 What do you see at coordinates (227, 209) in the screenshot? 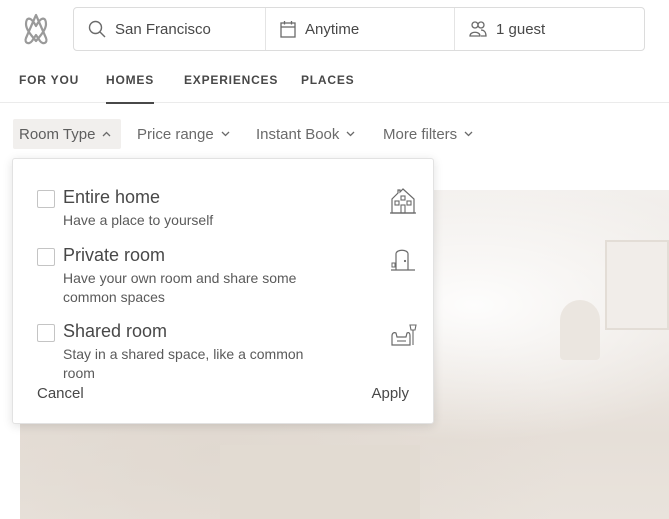
I see `room-option-entire-home: Entire home Have a place to yourself` at bounding box center [227, 209].